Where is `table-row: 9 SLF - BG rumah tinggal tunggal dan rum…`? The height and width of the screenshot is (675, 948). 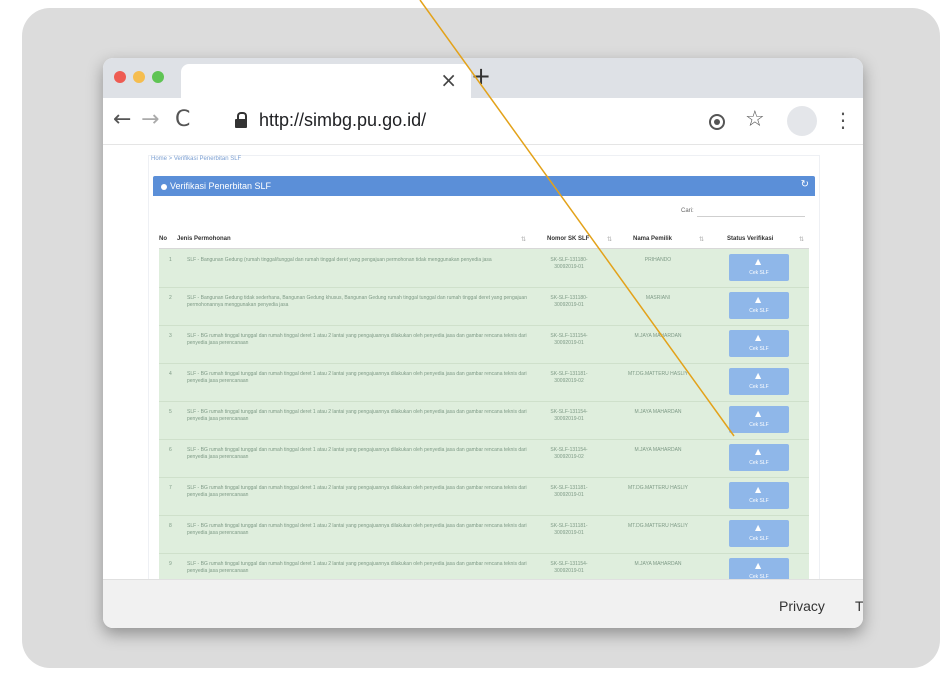 table-row: 9 SLF - BG rumah tinggal tunggal dan rum… is located at coordinates (484, 566).